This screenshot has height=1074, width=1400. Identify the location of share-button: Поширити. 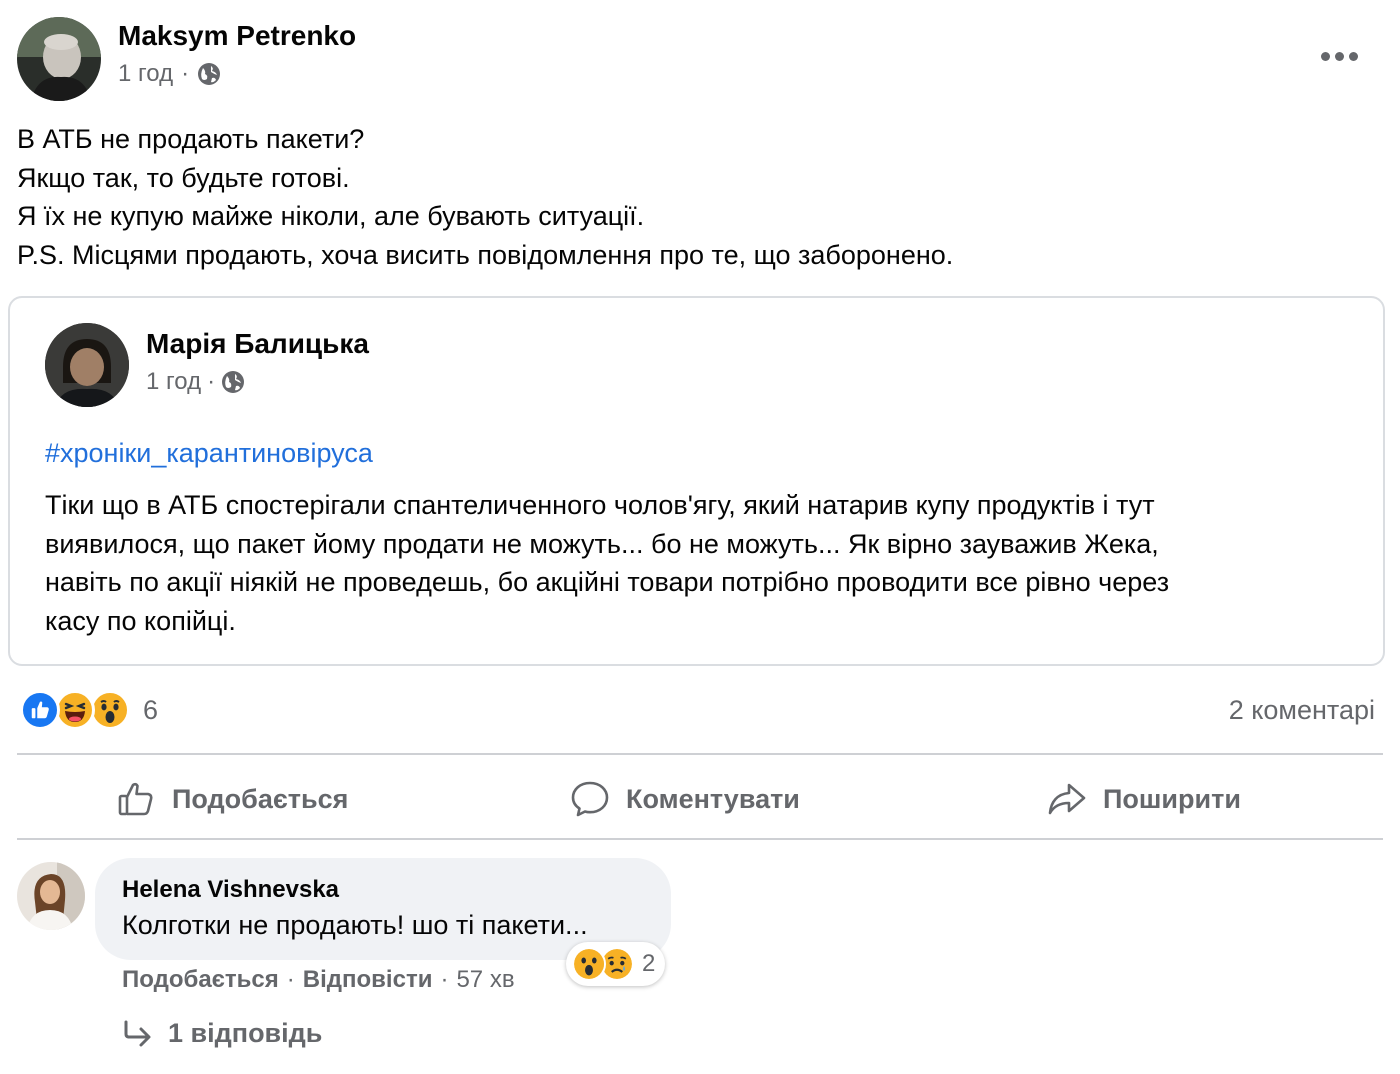
(1144, 799).